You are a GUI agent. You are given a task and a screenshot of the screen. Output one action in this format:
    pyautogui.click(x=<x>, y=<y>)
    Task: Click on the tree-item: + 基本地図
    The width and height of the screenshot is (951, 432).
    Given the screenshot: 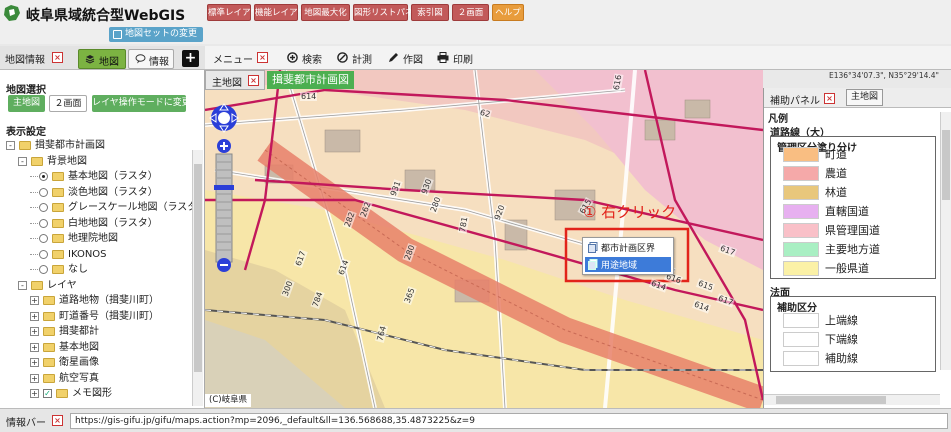 What is the action you would take?
    pyautogui.click(x=95, y=347)
    